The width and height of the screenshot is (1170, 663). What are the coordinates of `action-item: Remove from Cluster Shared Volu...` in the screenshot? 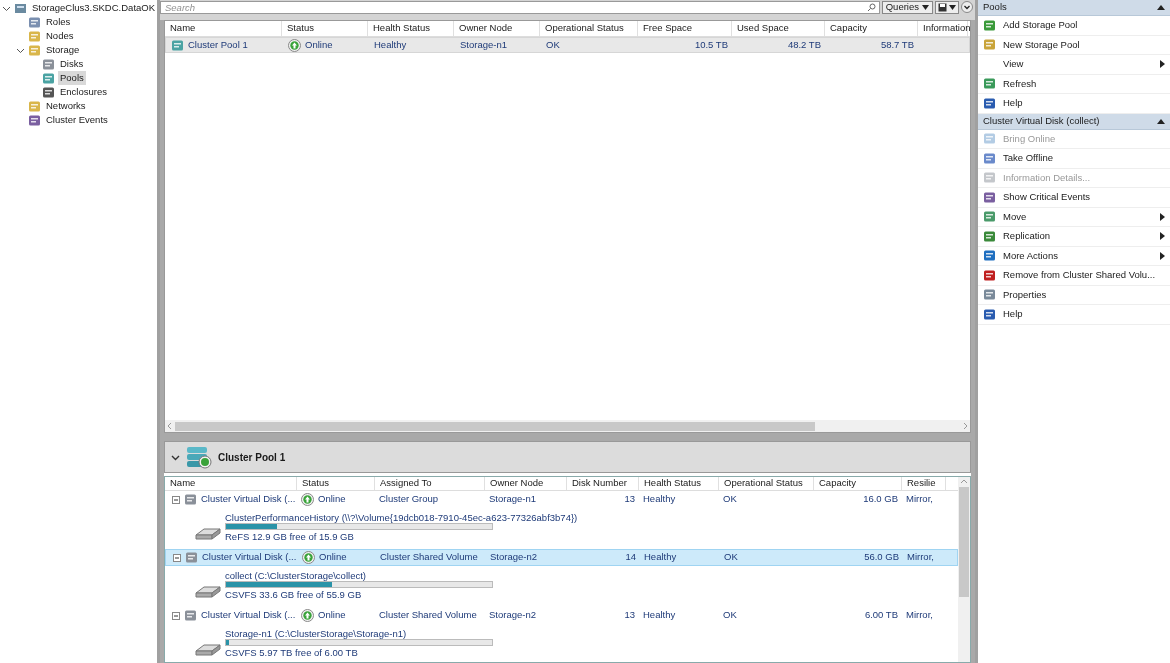 It's located at (1074, 276).